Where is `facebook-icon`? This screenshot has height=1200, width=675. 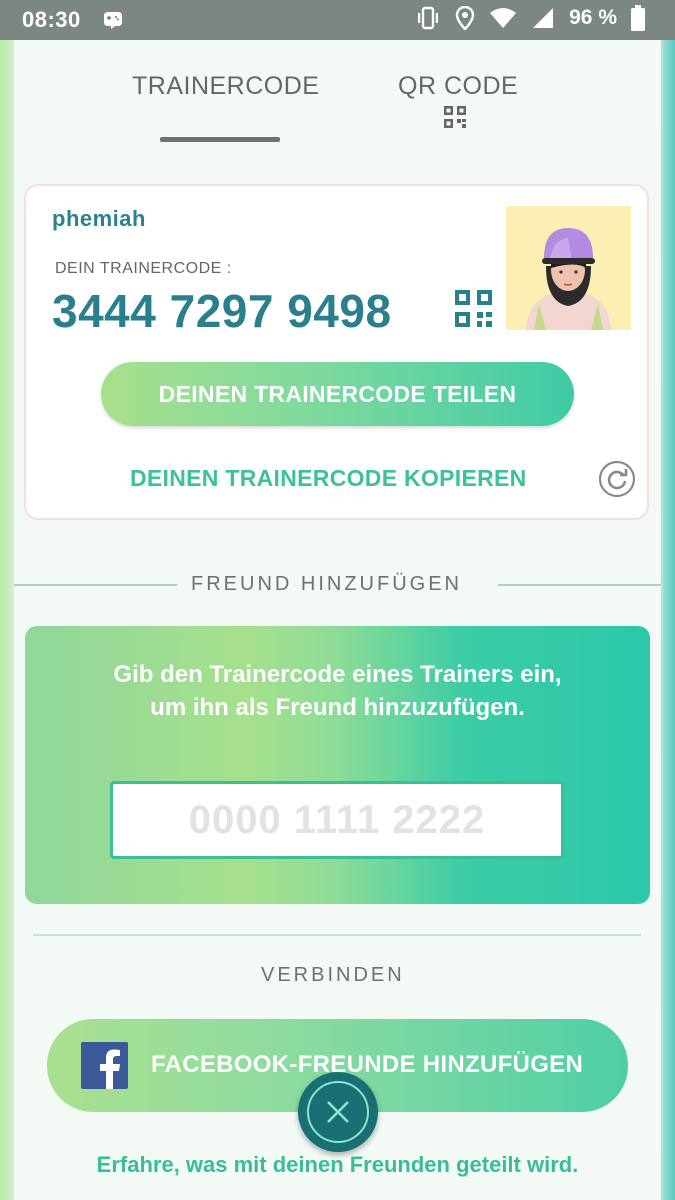 facebook-icon is located at coordinates (104, 1065).